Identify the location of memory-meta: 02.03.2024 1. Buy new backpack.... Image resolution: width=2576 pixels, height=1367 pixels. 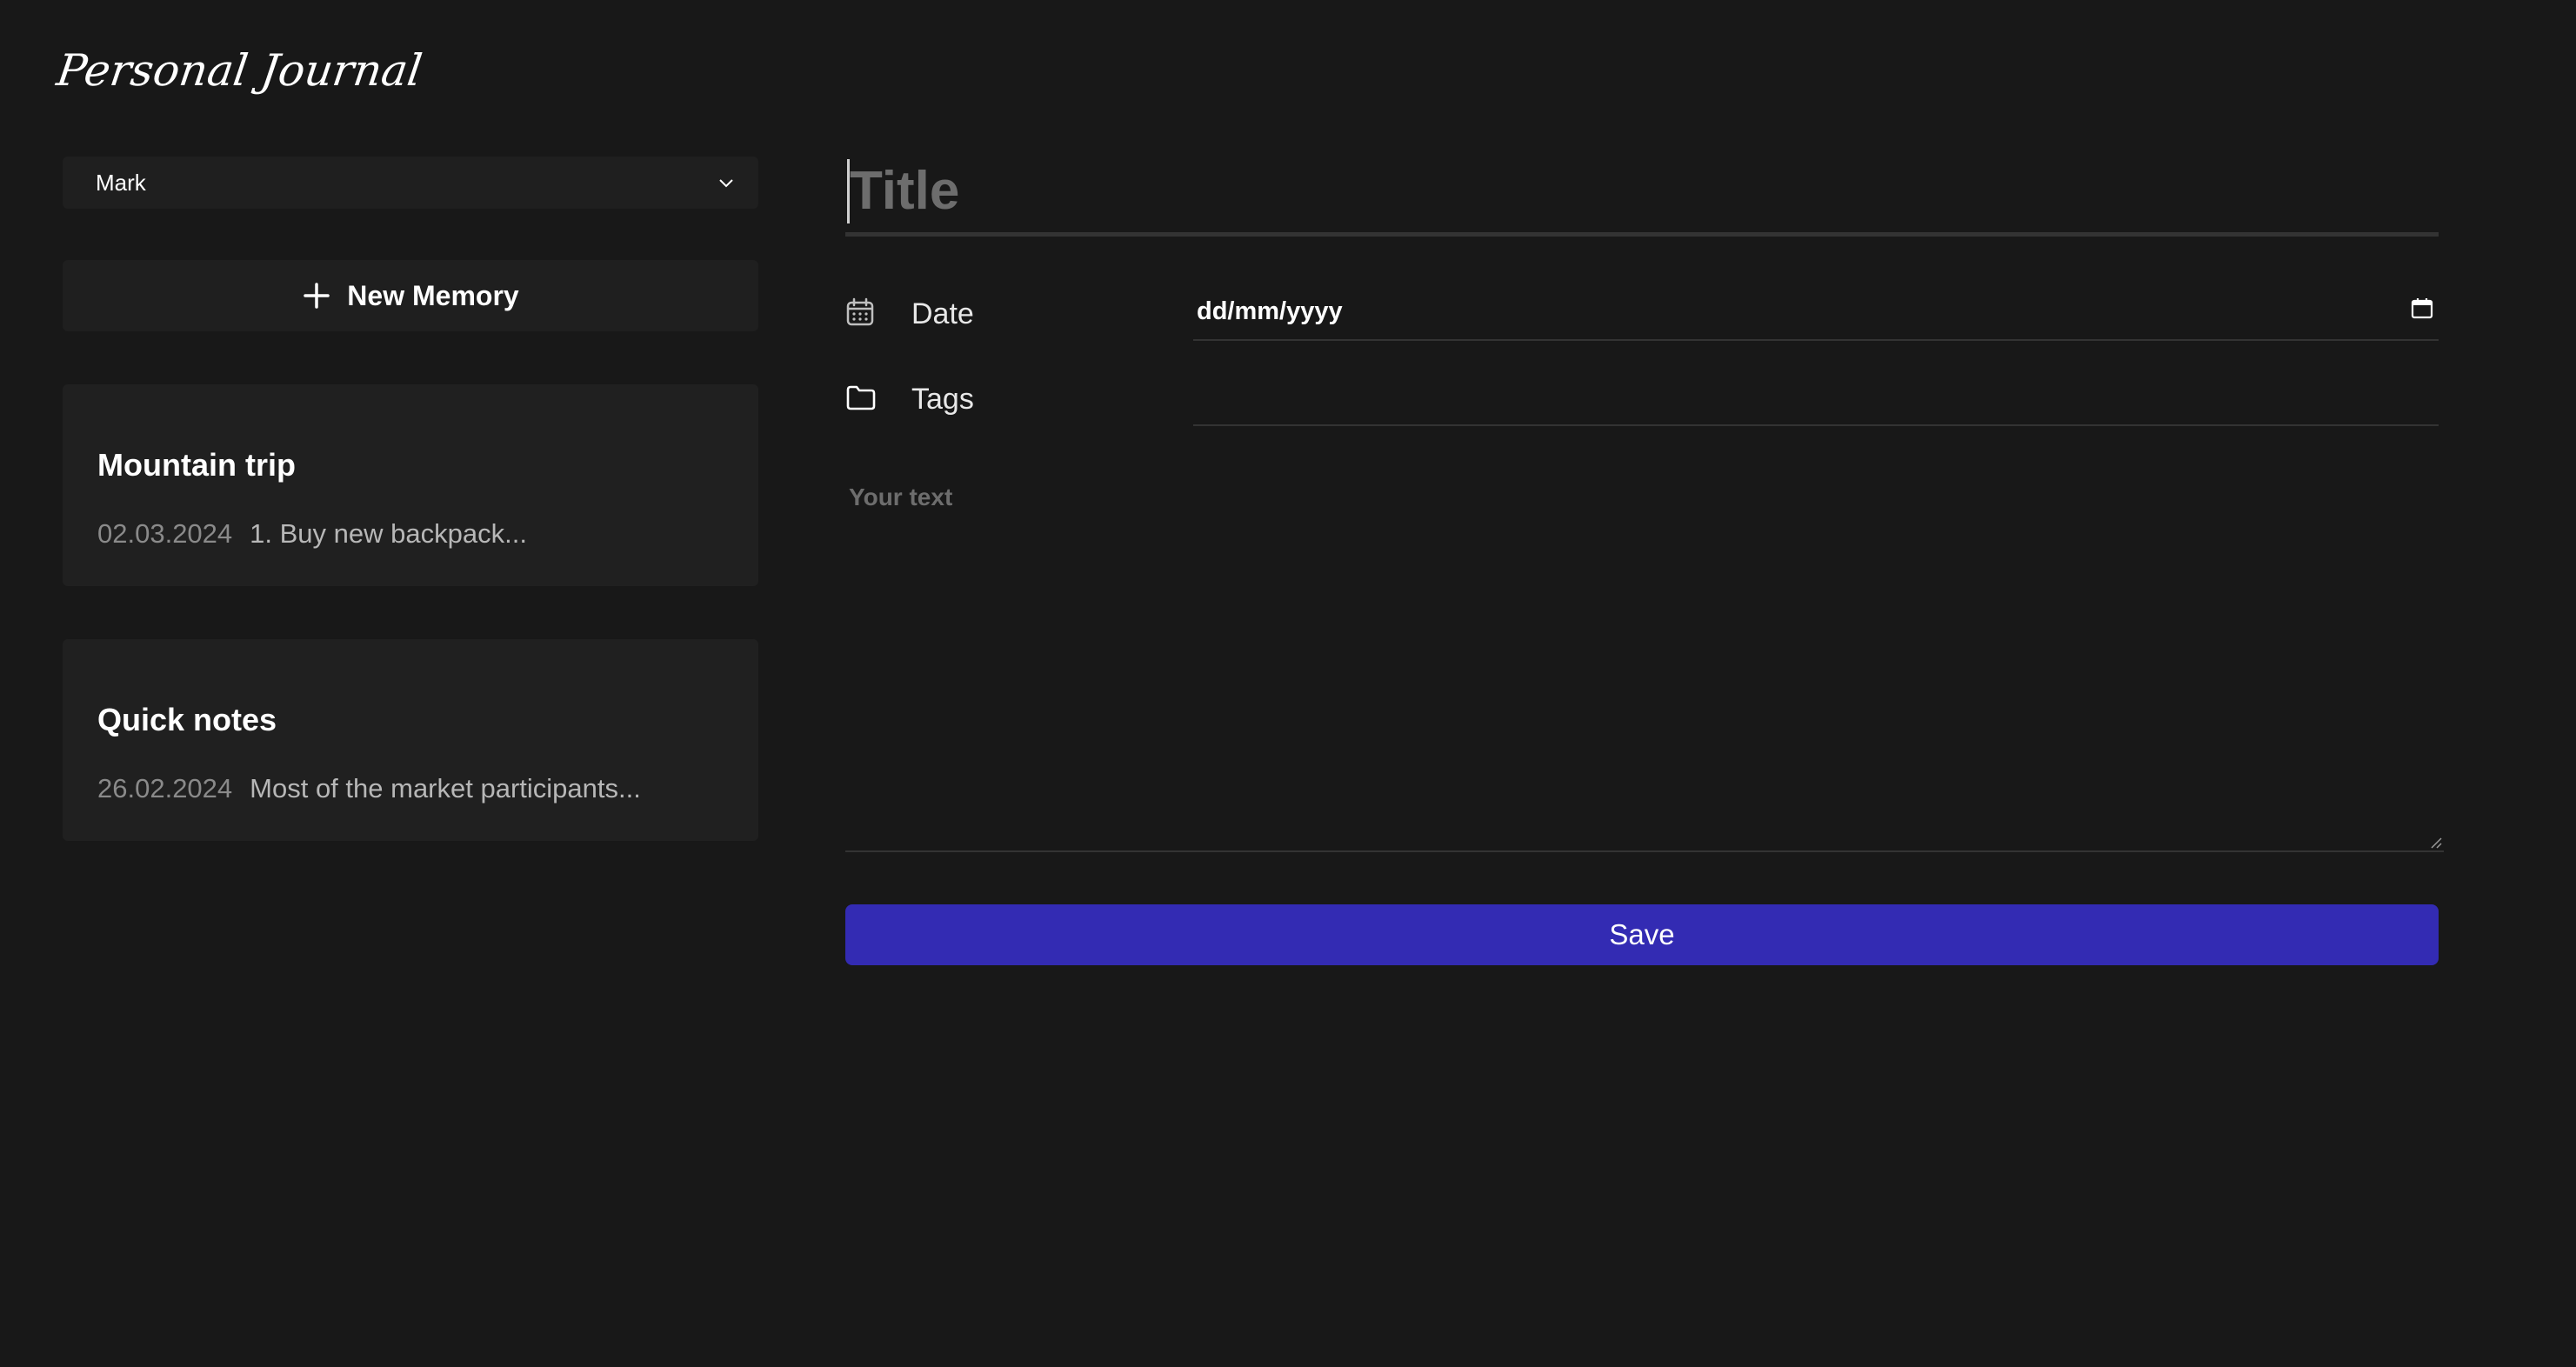
(312, 534).